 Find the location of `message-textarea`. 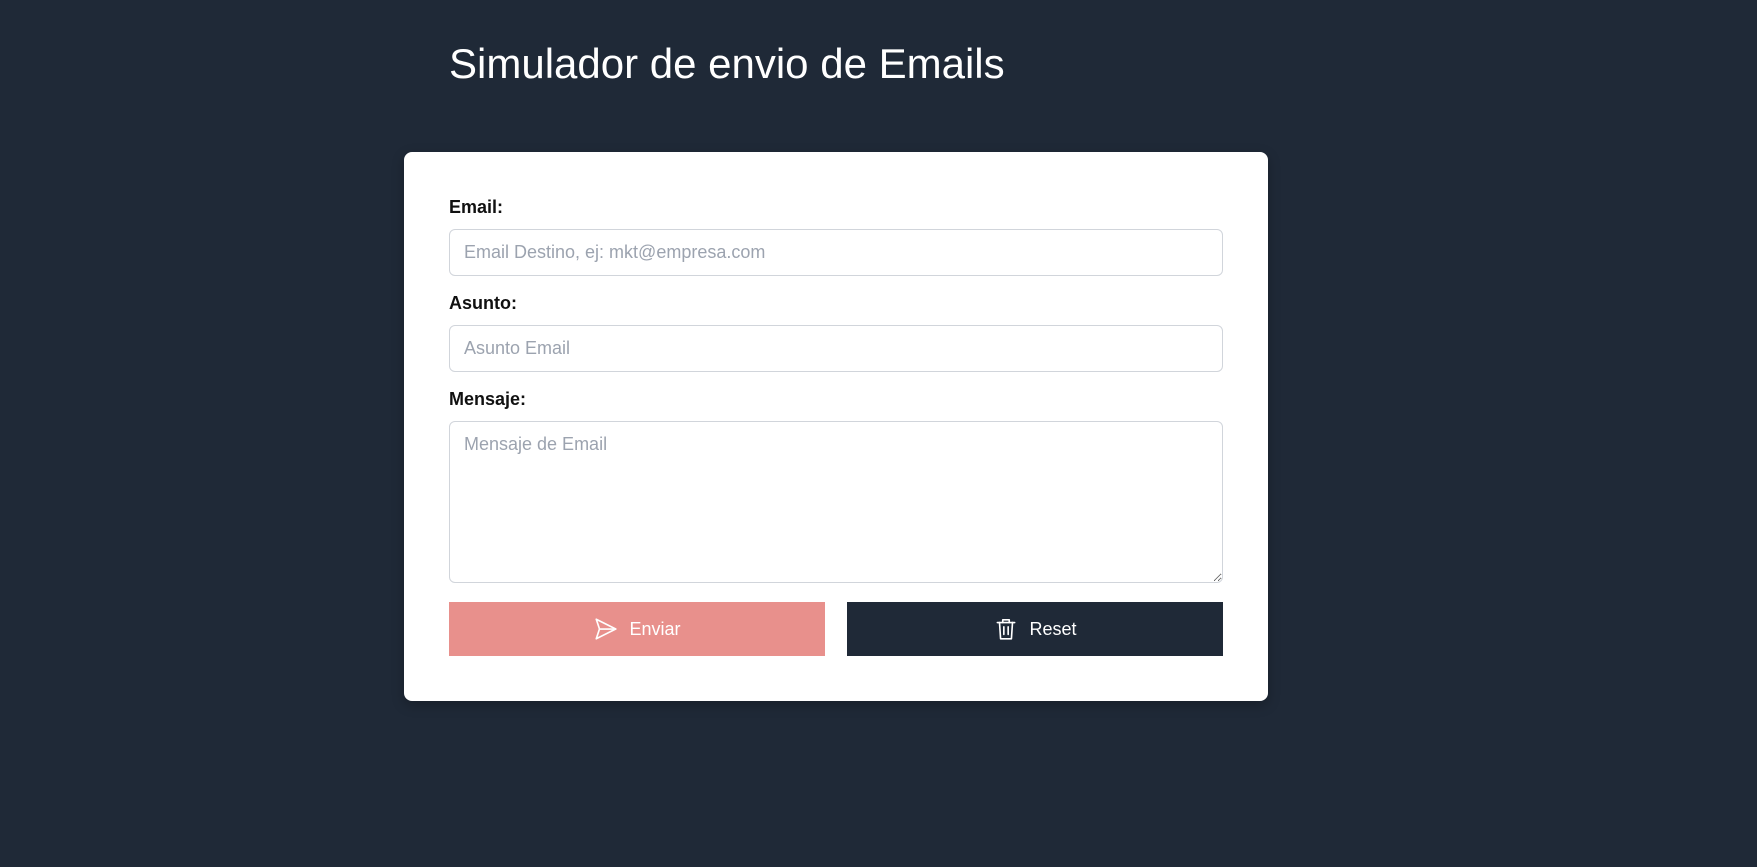

message-textarea is located at coordinates (836, 502).